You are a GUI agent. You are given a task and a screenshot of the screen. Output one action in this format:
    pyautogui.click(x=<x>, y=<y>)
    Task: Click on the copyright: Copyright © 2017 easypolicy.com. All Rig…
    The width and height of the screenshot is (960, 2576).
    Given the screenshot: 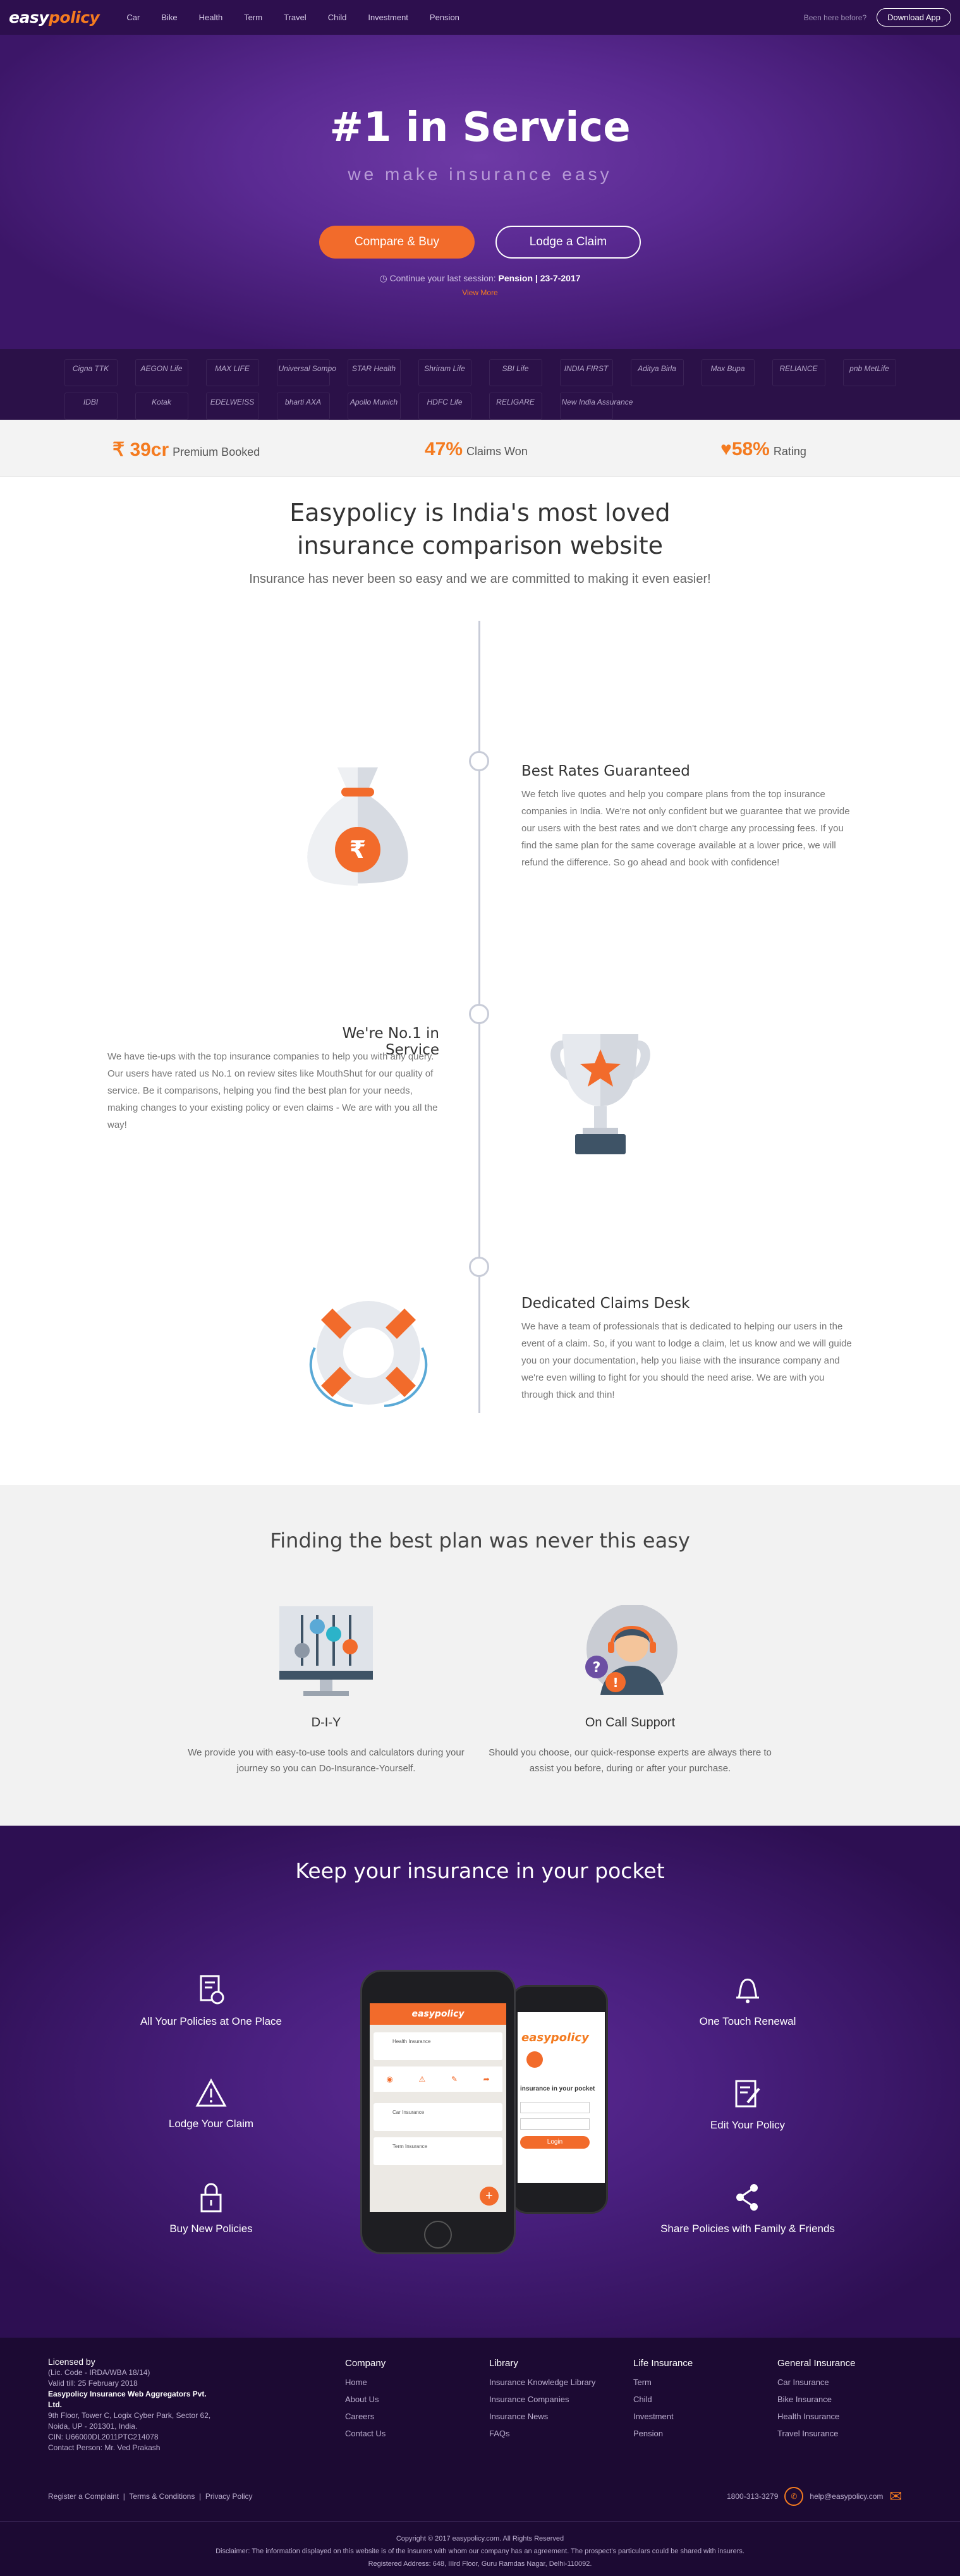 What is the action you would take?
    pyautogui.click(x=480, y=2538)
    